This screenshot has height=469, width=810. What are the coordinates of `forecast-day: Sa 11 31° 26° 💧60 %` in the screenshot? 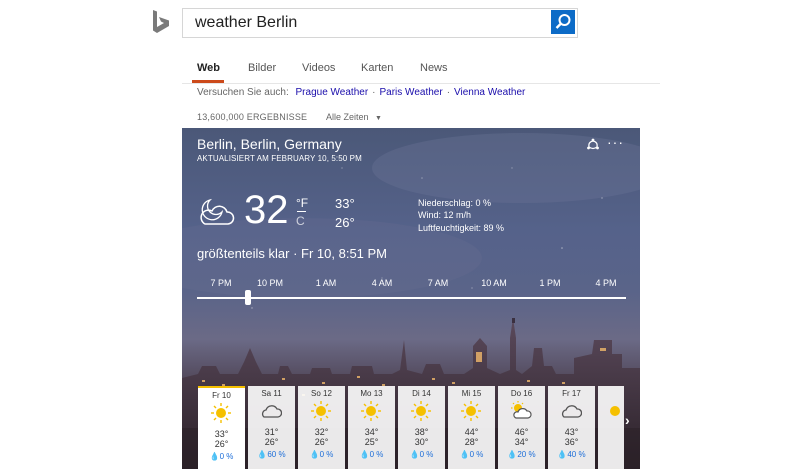 It's located at (271, 427).